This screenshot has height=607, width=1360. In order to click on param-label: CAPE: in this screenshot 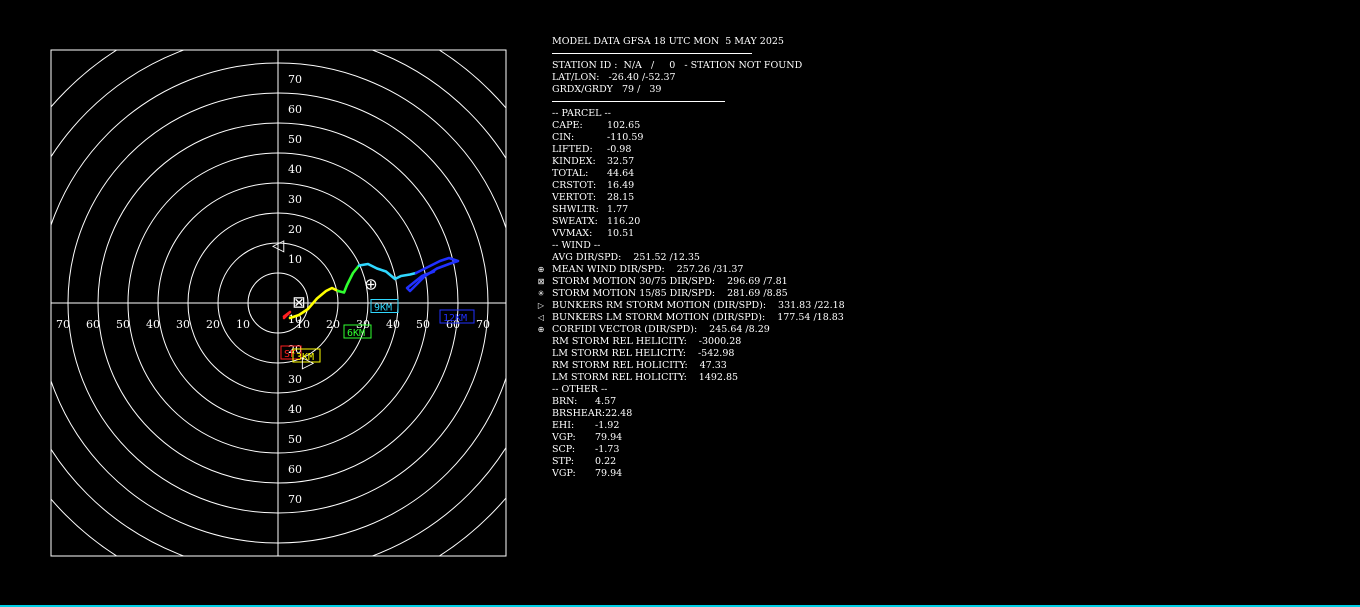, I will do `click(567, 125)`.